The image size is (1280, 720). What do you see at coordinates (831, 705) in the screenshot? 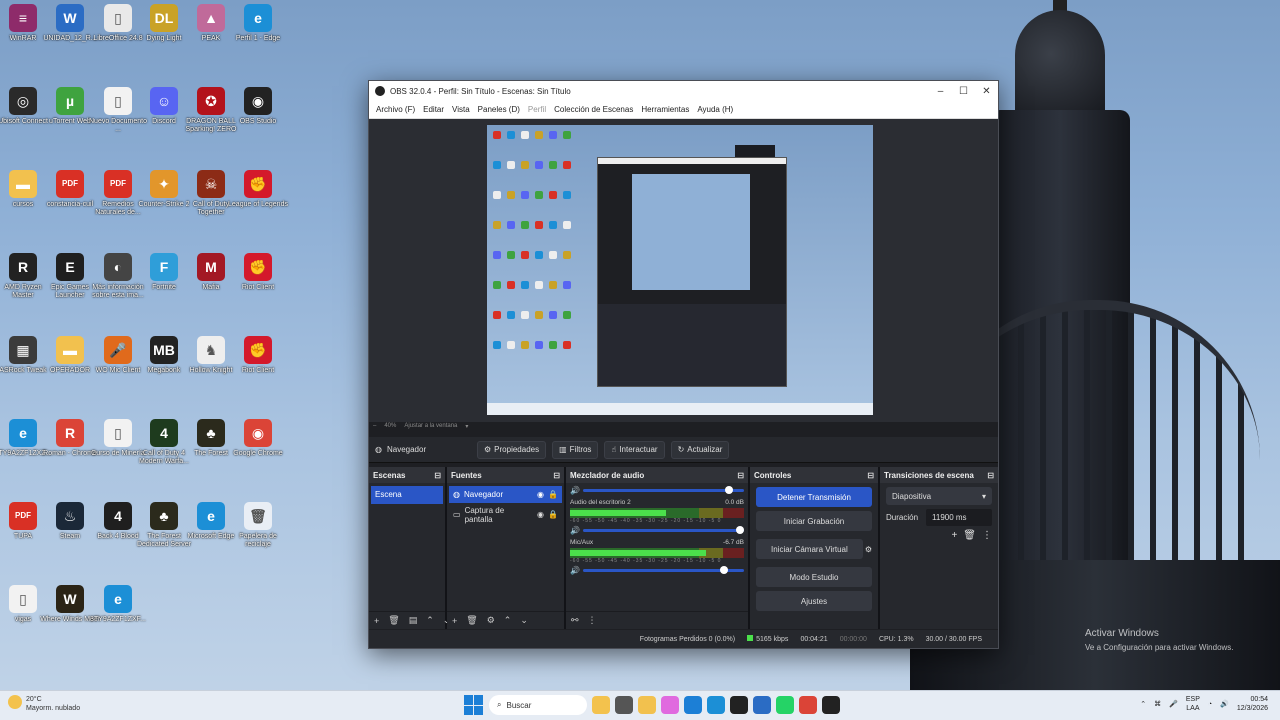
I see `obs-icon` at bounding box center [831, 705].